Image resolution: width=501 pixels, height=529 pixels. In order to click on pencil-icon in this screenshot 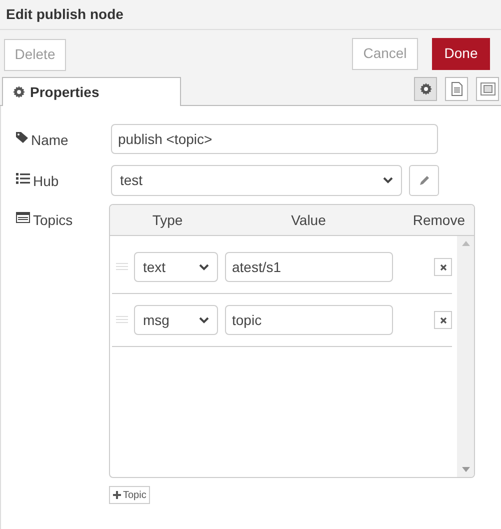, I will do `click(424, 180)`.